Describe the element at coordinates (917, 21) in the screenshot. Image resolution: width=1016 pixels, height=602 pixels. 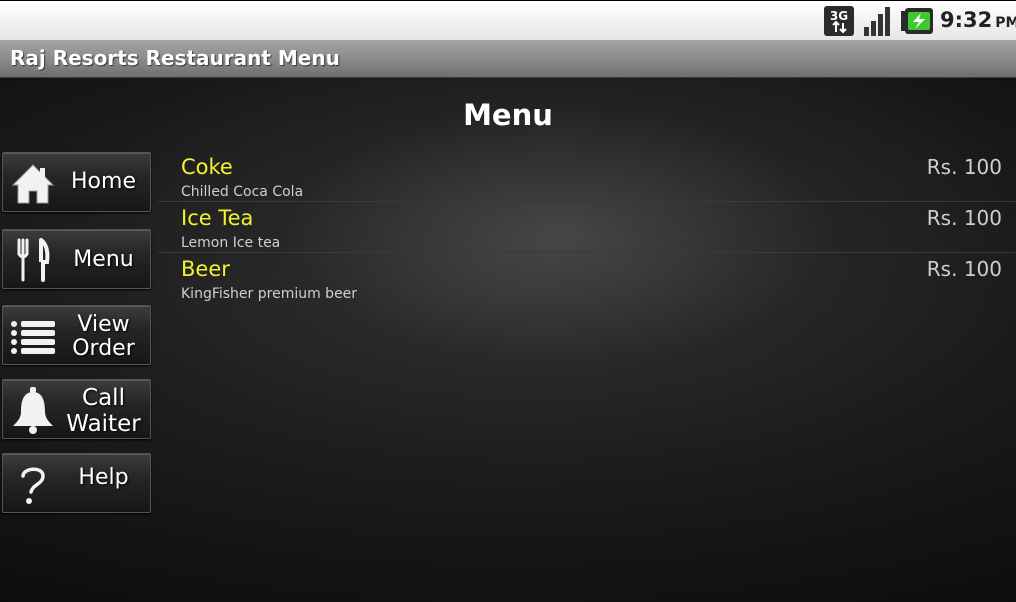
I see `battery-charging-icon` at that location.